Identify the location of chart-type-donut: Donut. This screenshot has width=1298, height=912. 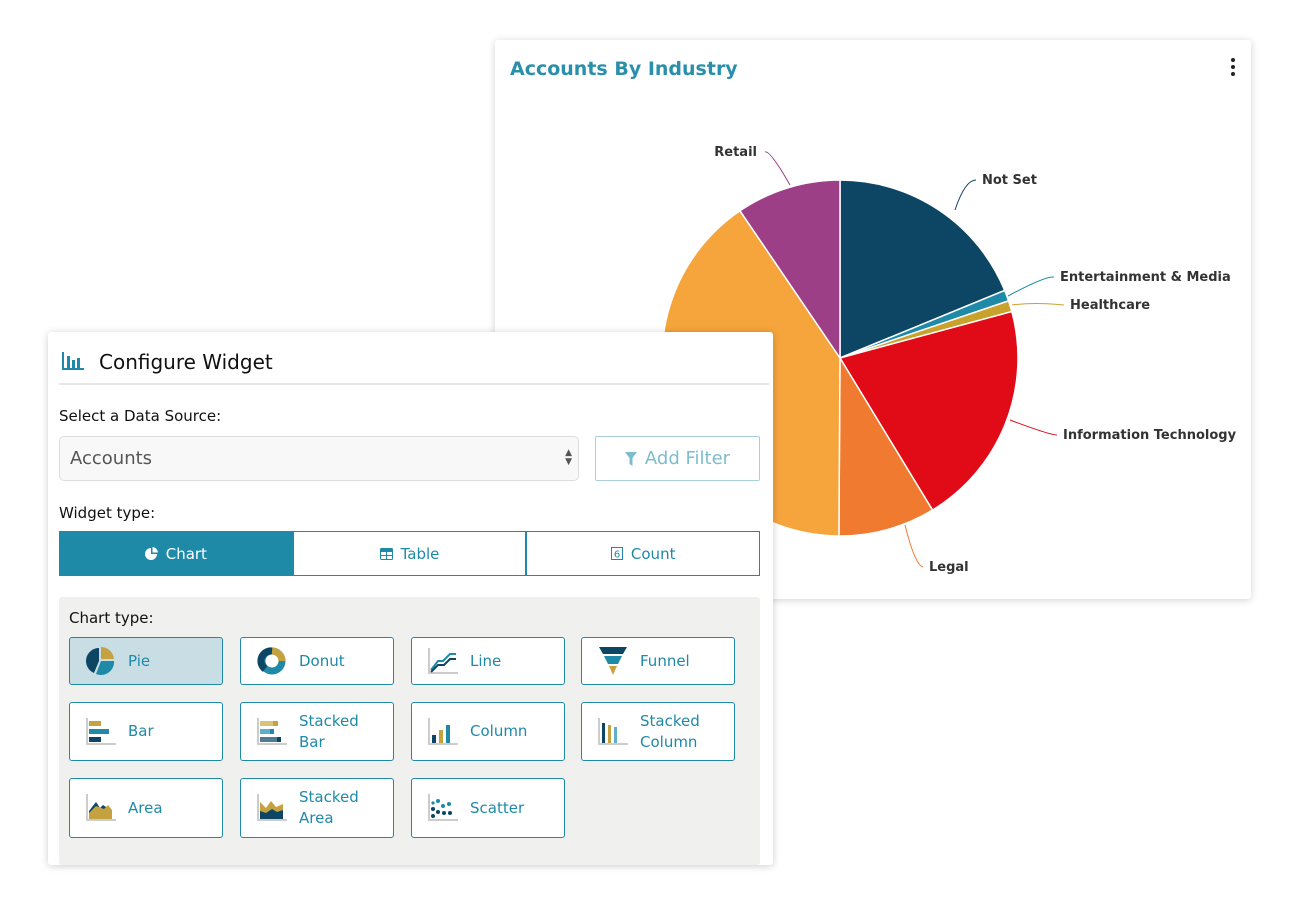
(317, 661).